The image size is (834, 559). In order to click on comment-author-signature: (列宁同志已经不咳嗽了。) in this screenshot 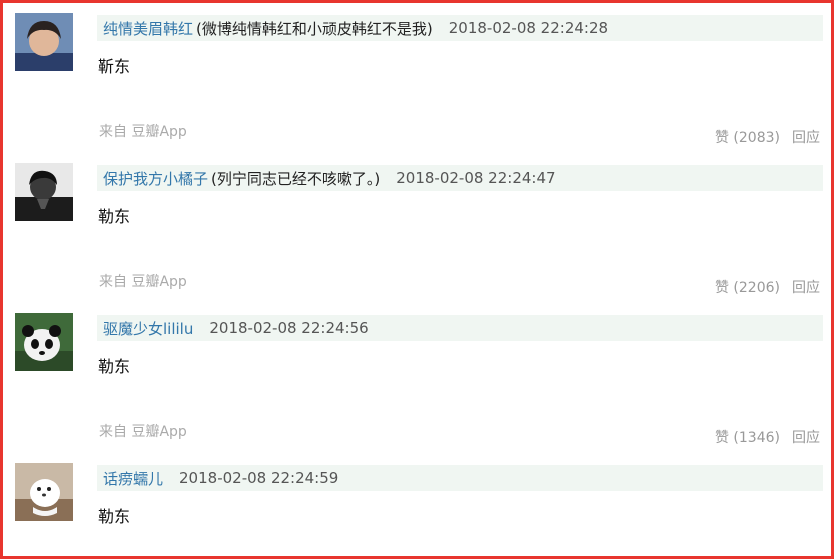, I will do `click(296, 178)`.